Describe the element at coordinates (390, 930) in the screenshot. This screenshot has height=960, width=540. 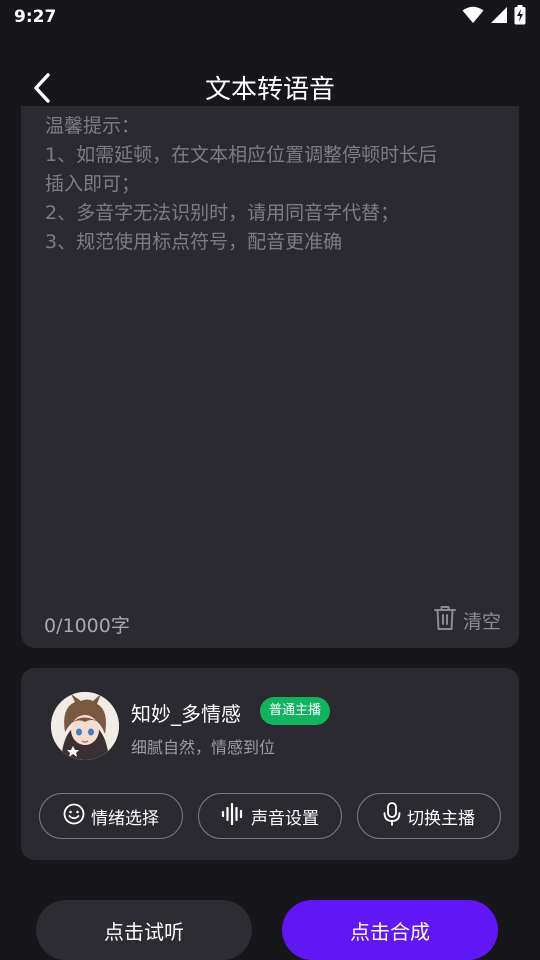
I see `synthesize-button: 点击合成` at that location.